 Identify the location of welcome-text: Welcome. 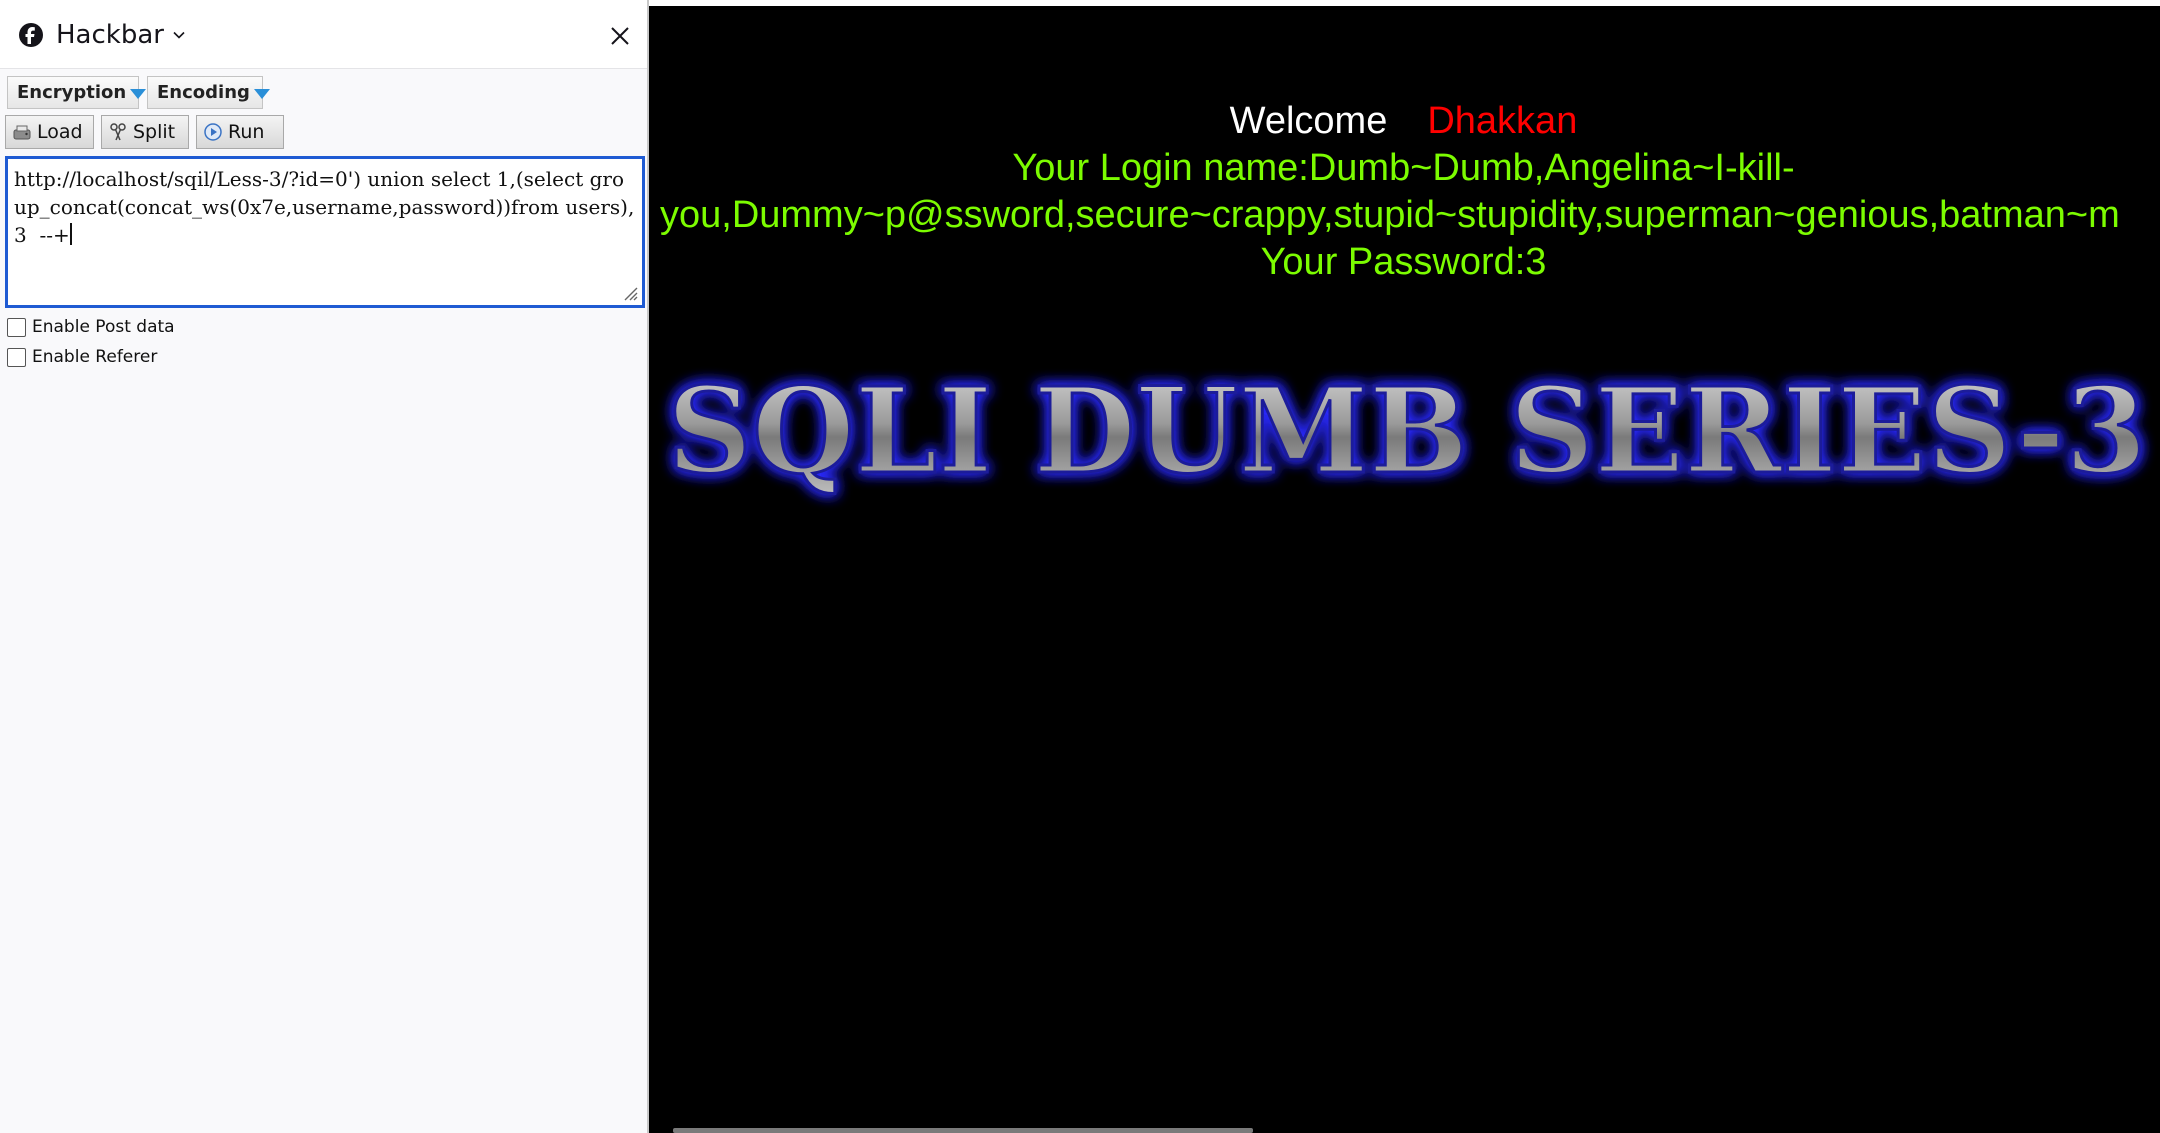
(1308, 121).